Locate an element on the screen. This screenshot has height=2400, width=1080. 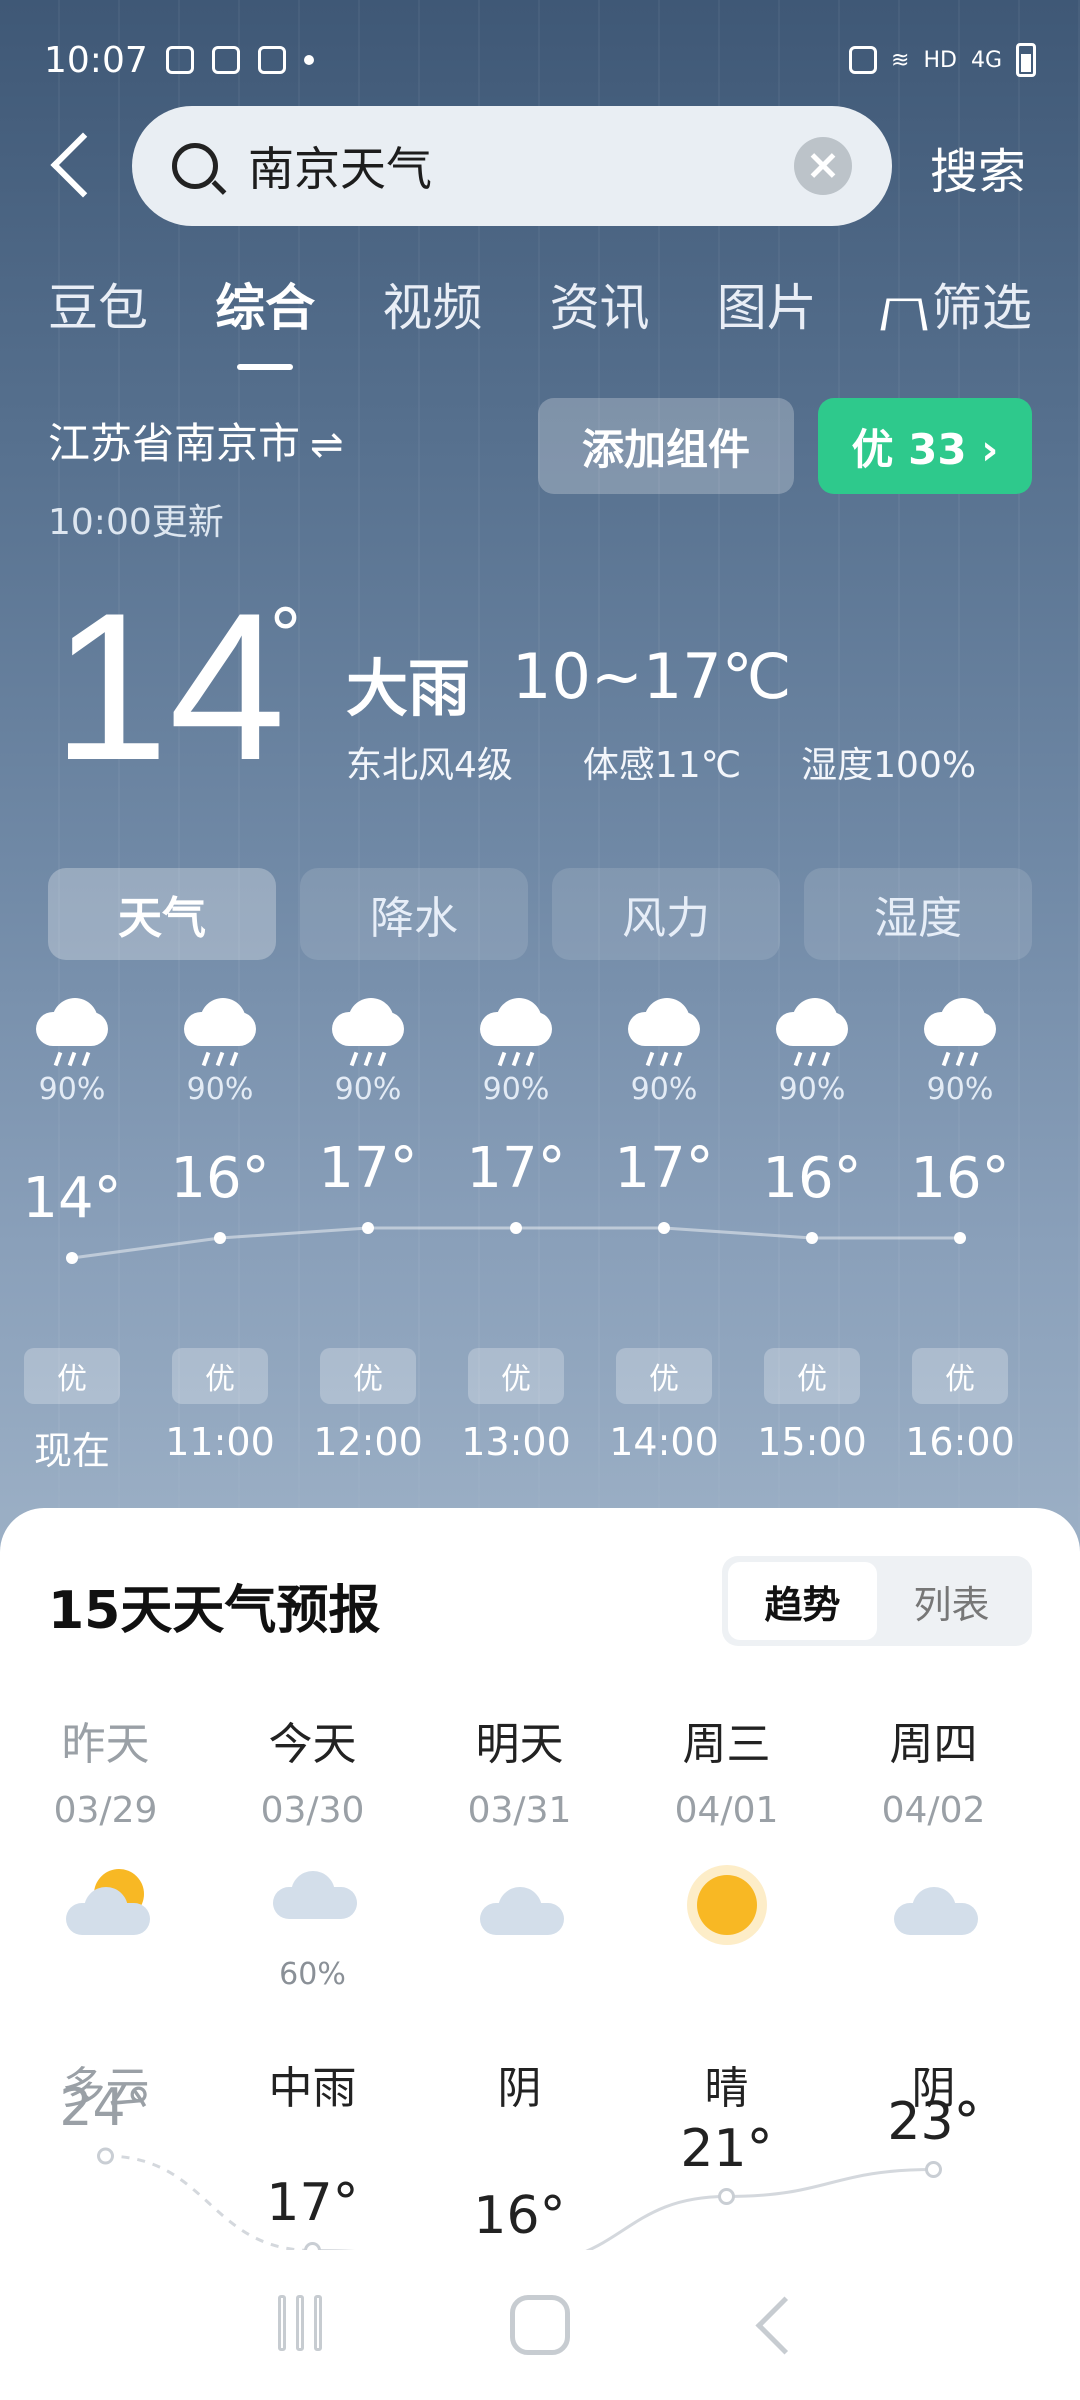
day-condition: 中雨 is located at coordinates (312, 2088).